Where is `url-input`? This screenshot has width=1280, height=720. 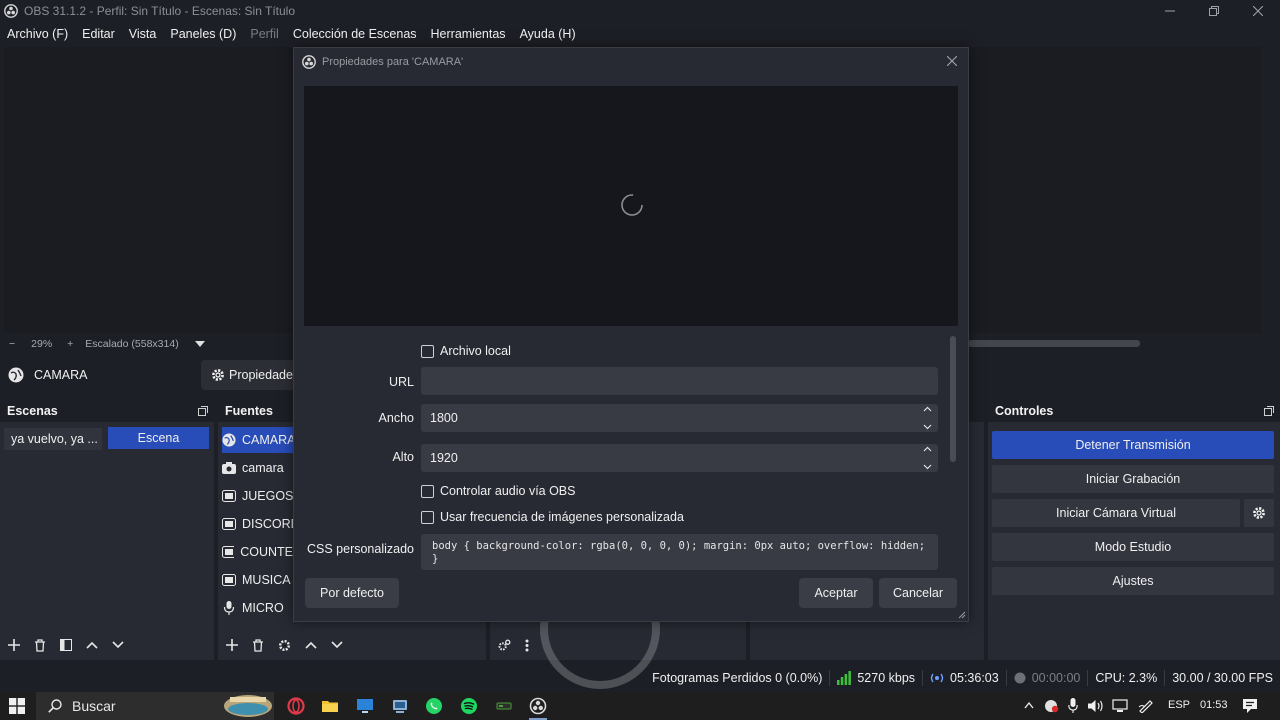 url-input is located at coordinates (679, 381).